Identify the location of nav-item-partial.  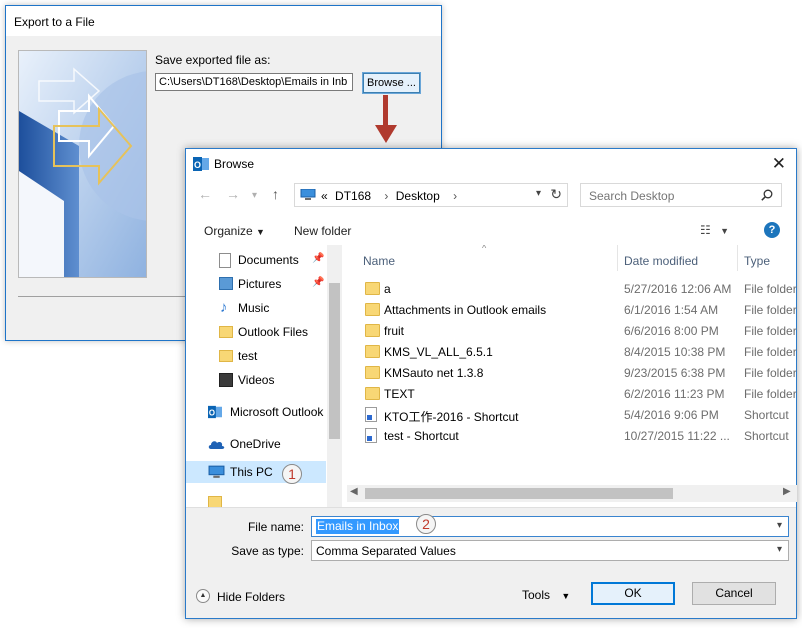
(256, 499).